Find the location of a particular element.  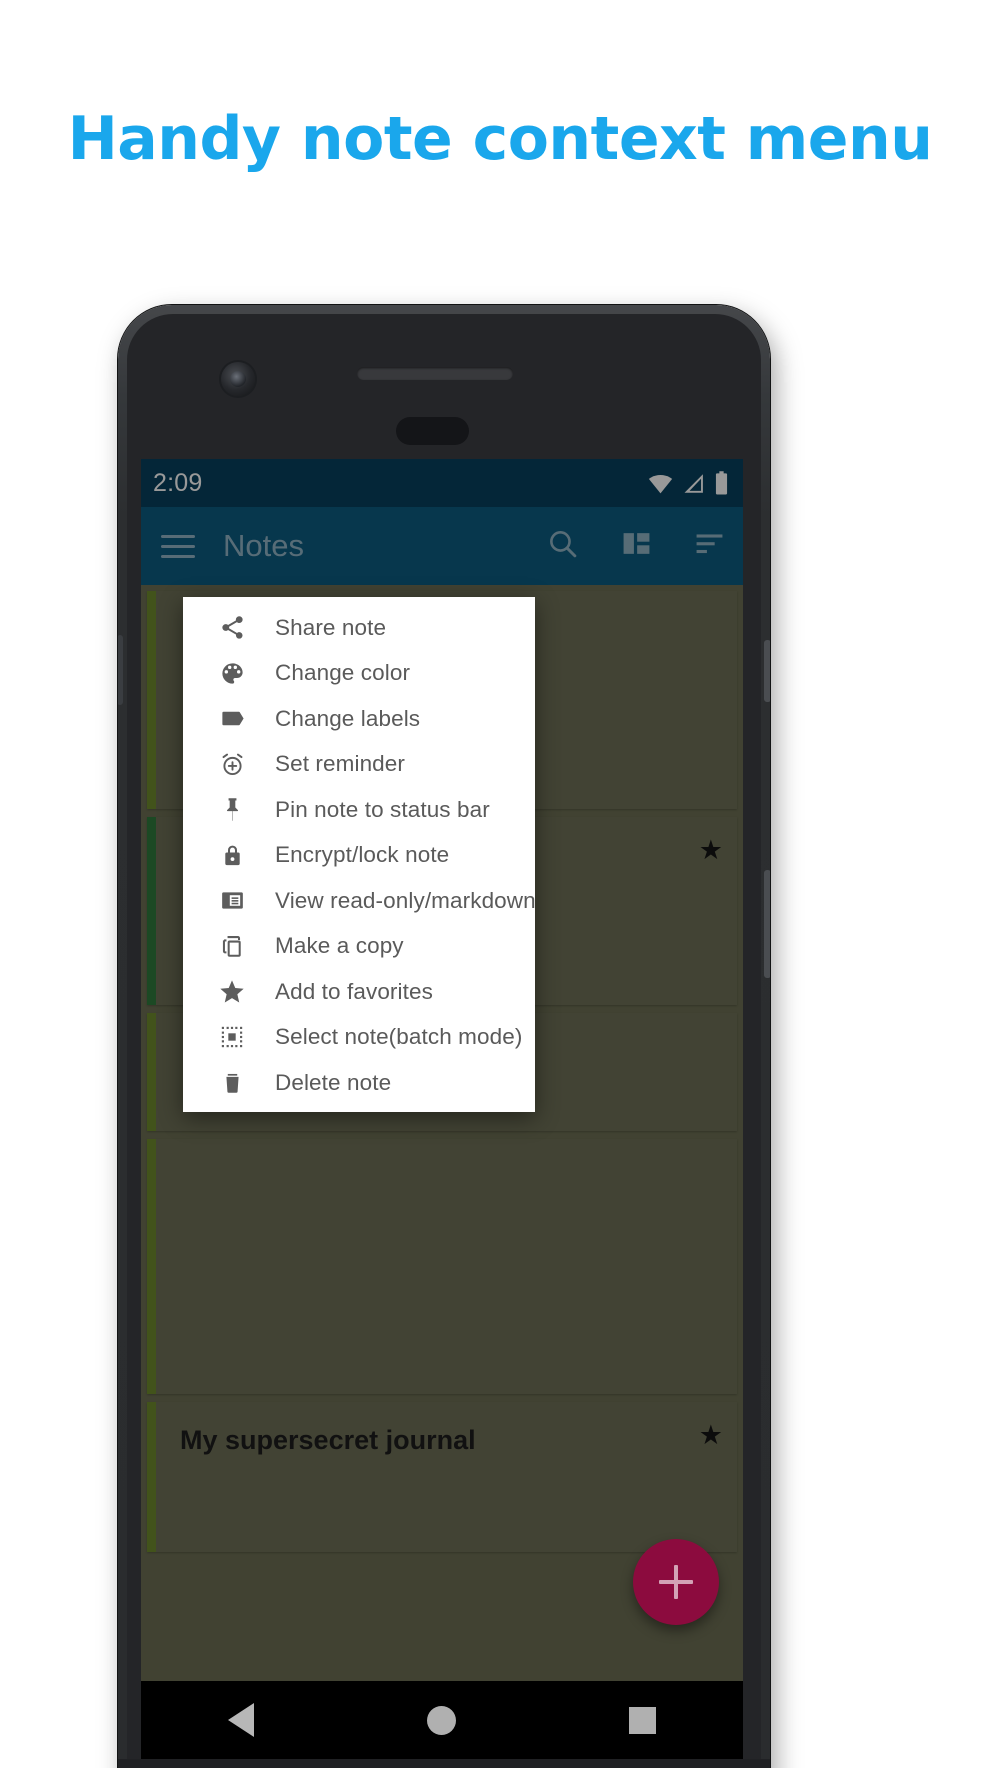

menu-item-make-a-copy: Make a copy is located at coordinates (359, 947).